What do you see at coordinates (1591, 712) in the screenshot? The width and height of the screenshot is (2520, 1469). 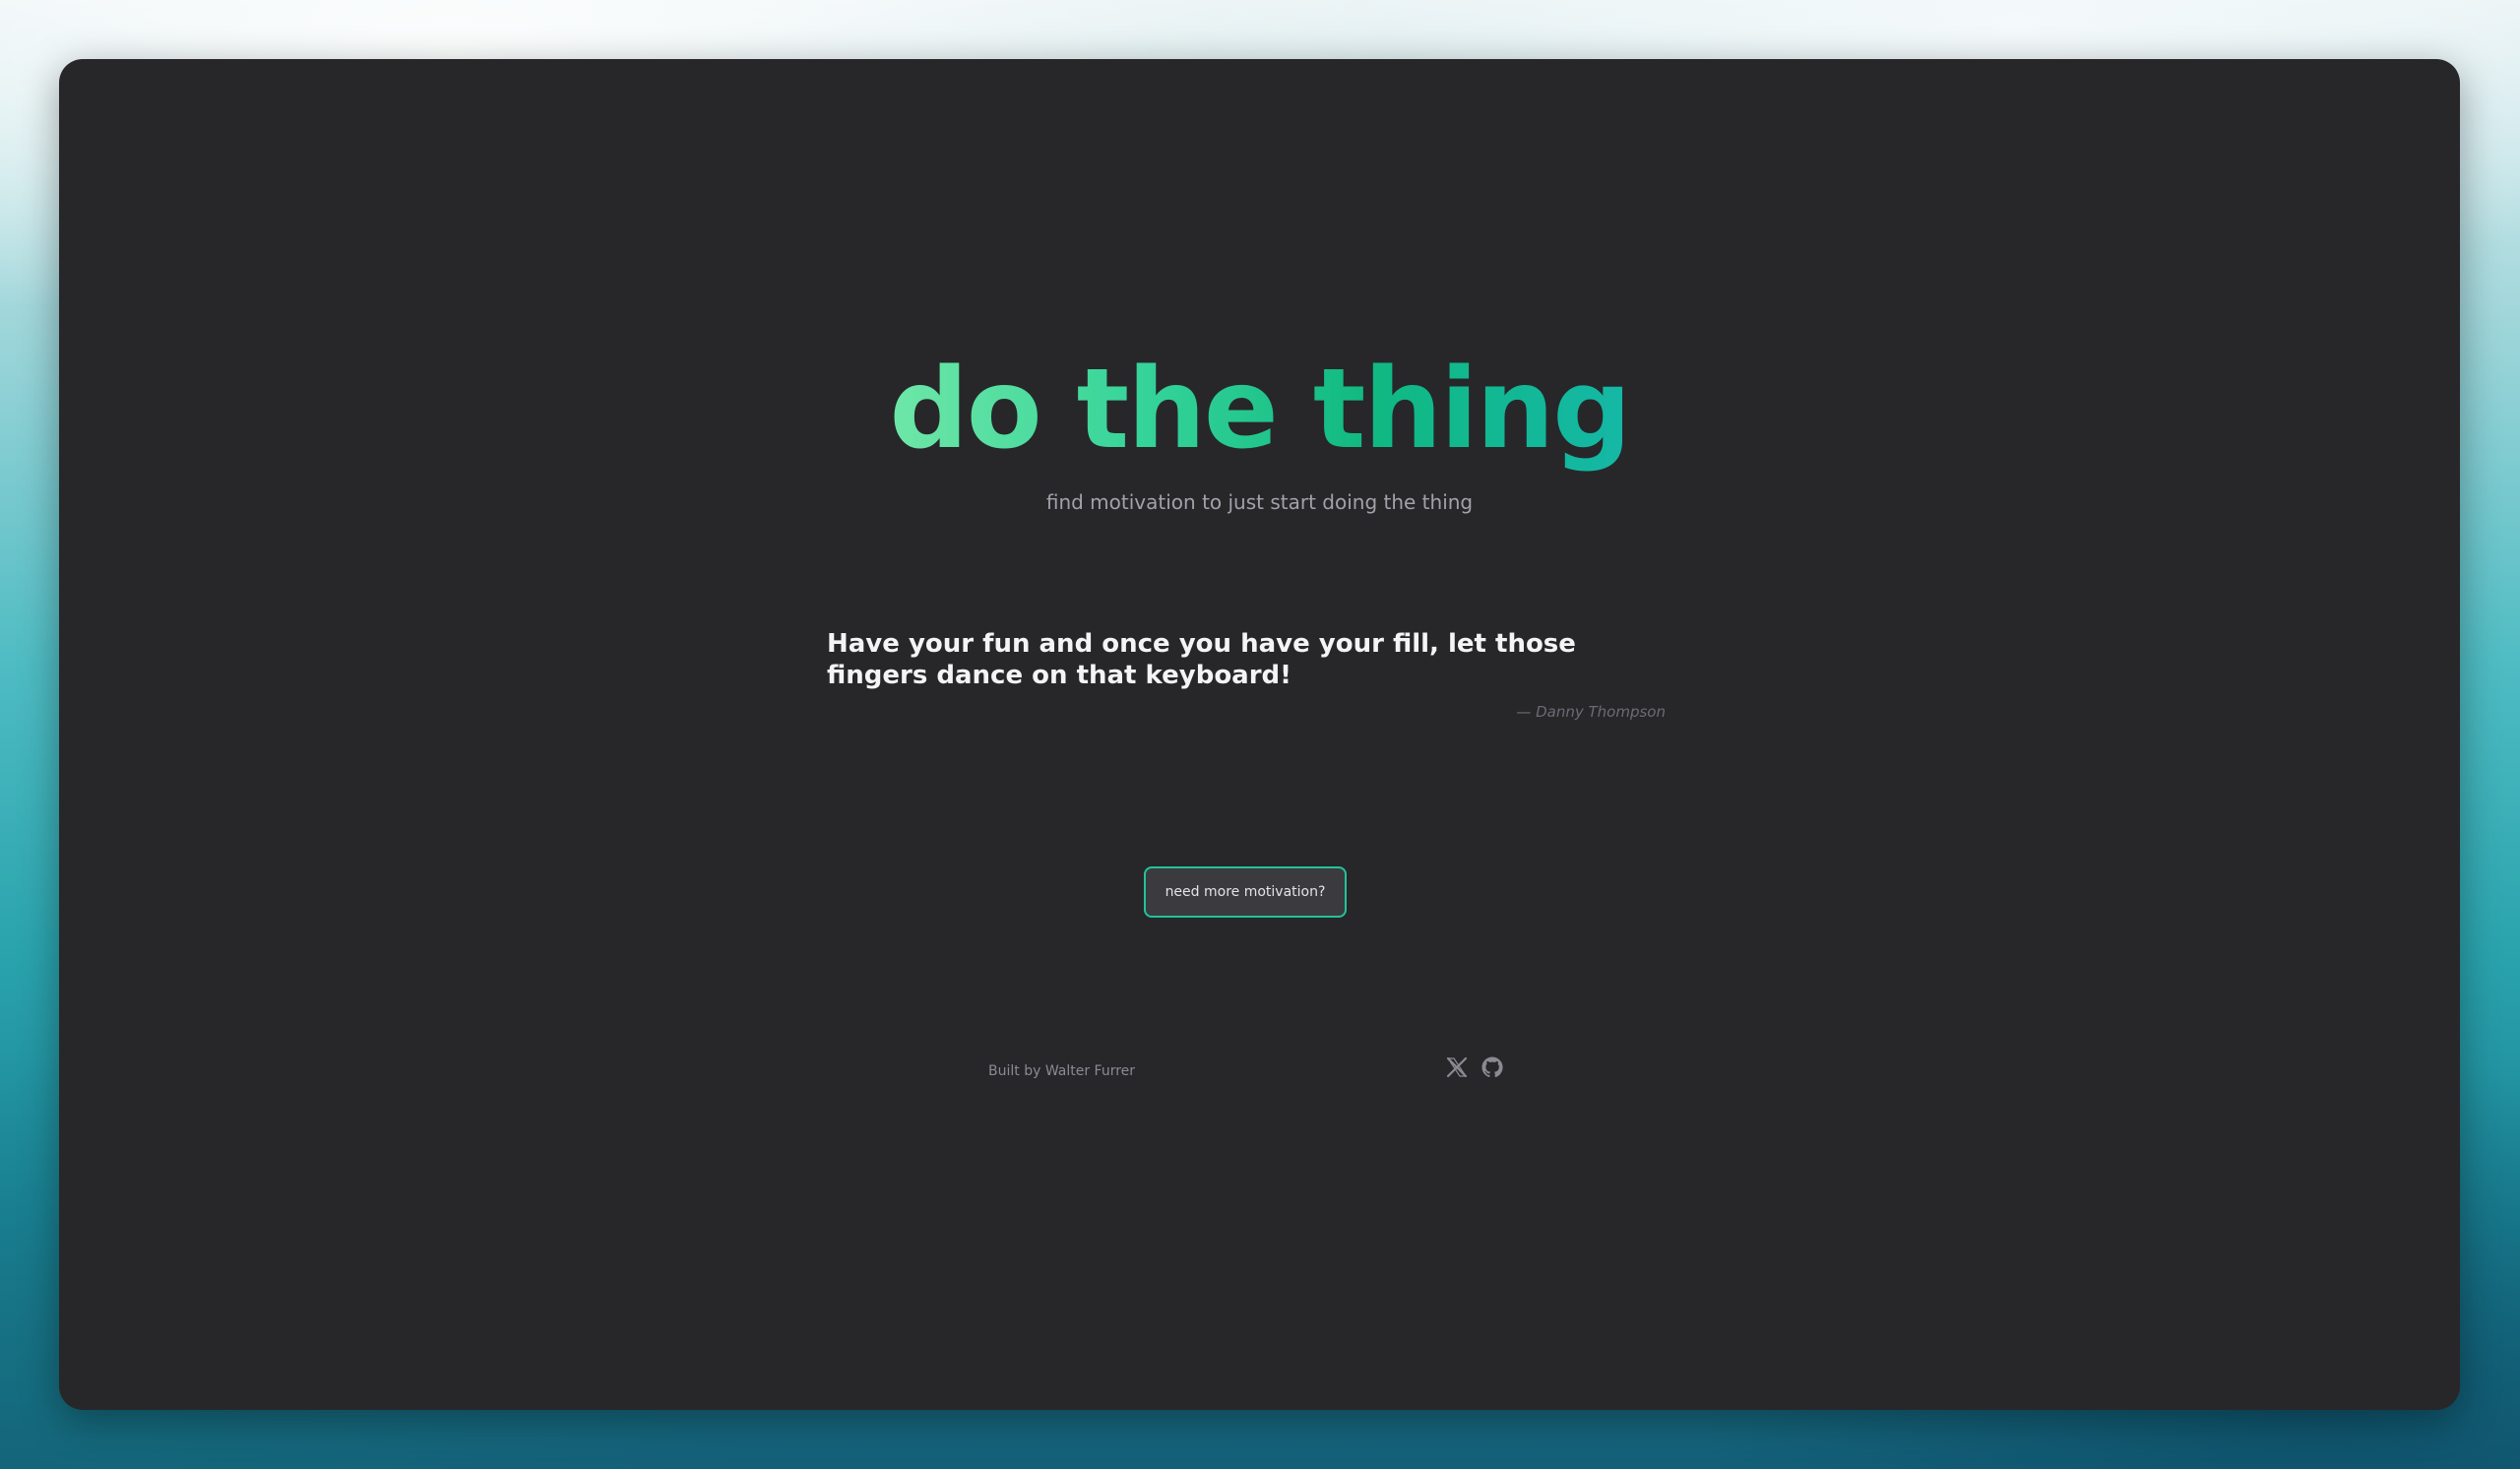 I see `quote-author: — Danny Thompson` at bounding box center [1591, 712].